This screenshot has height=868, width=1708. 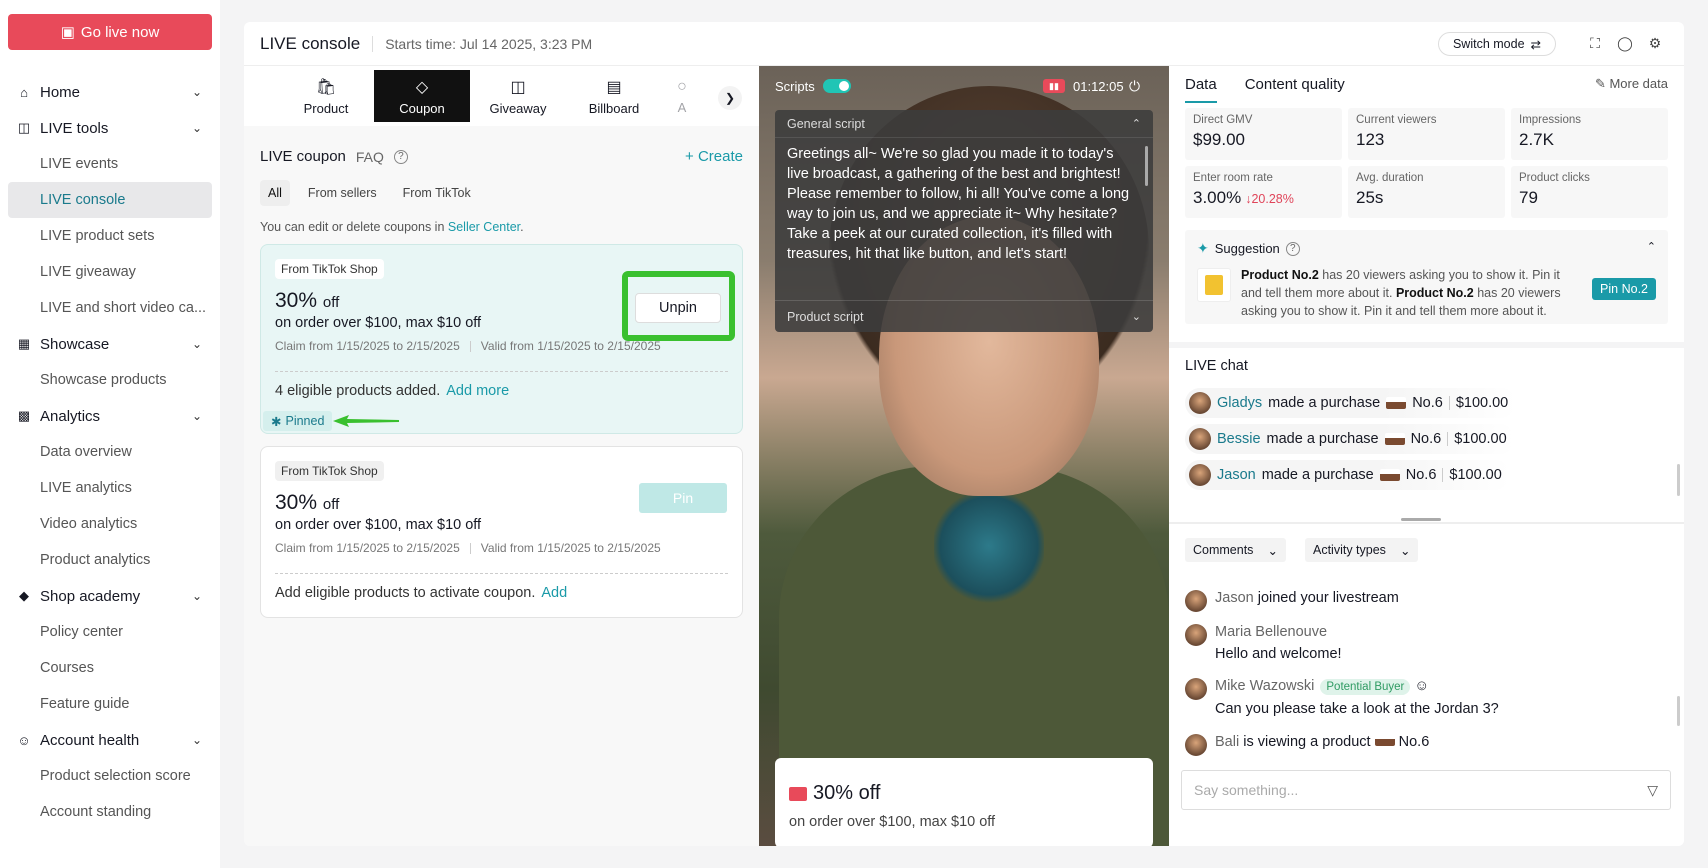 What do you see at coordinates (24, 415) in the screenshot?
I see `analytics-icon: ▩` at bounding box center [24, 415].